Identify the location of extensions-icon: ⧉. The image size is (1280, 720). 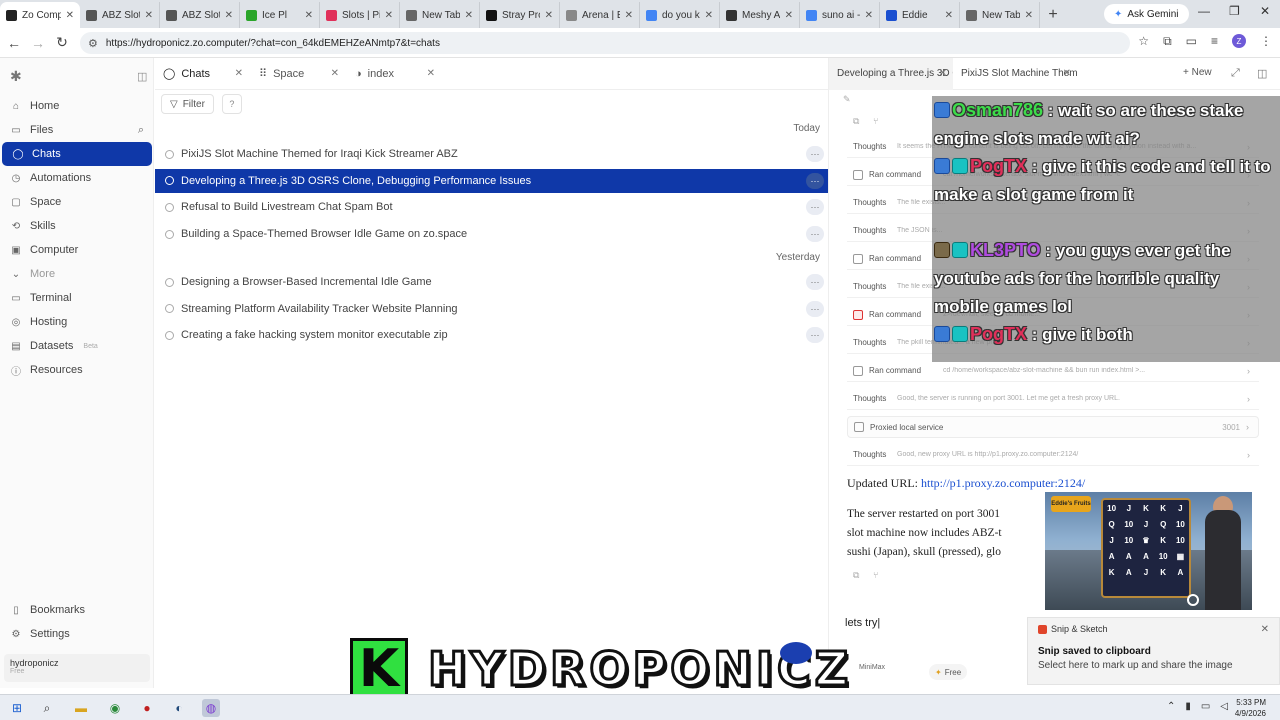
(1167, 41).